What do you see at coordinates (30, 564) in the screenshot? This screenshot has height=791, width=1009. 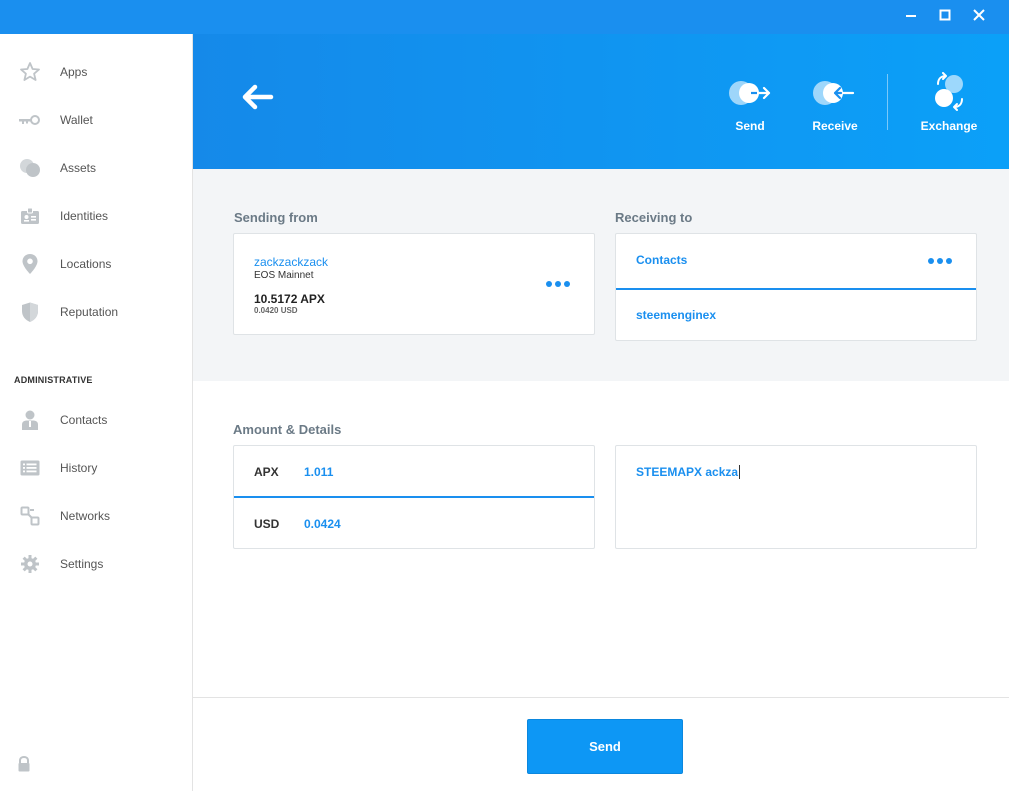 I see `gear-icon` at bounding box center [30, 564].